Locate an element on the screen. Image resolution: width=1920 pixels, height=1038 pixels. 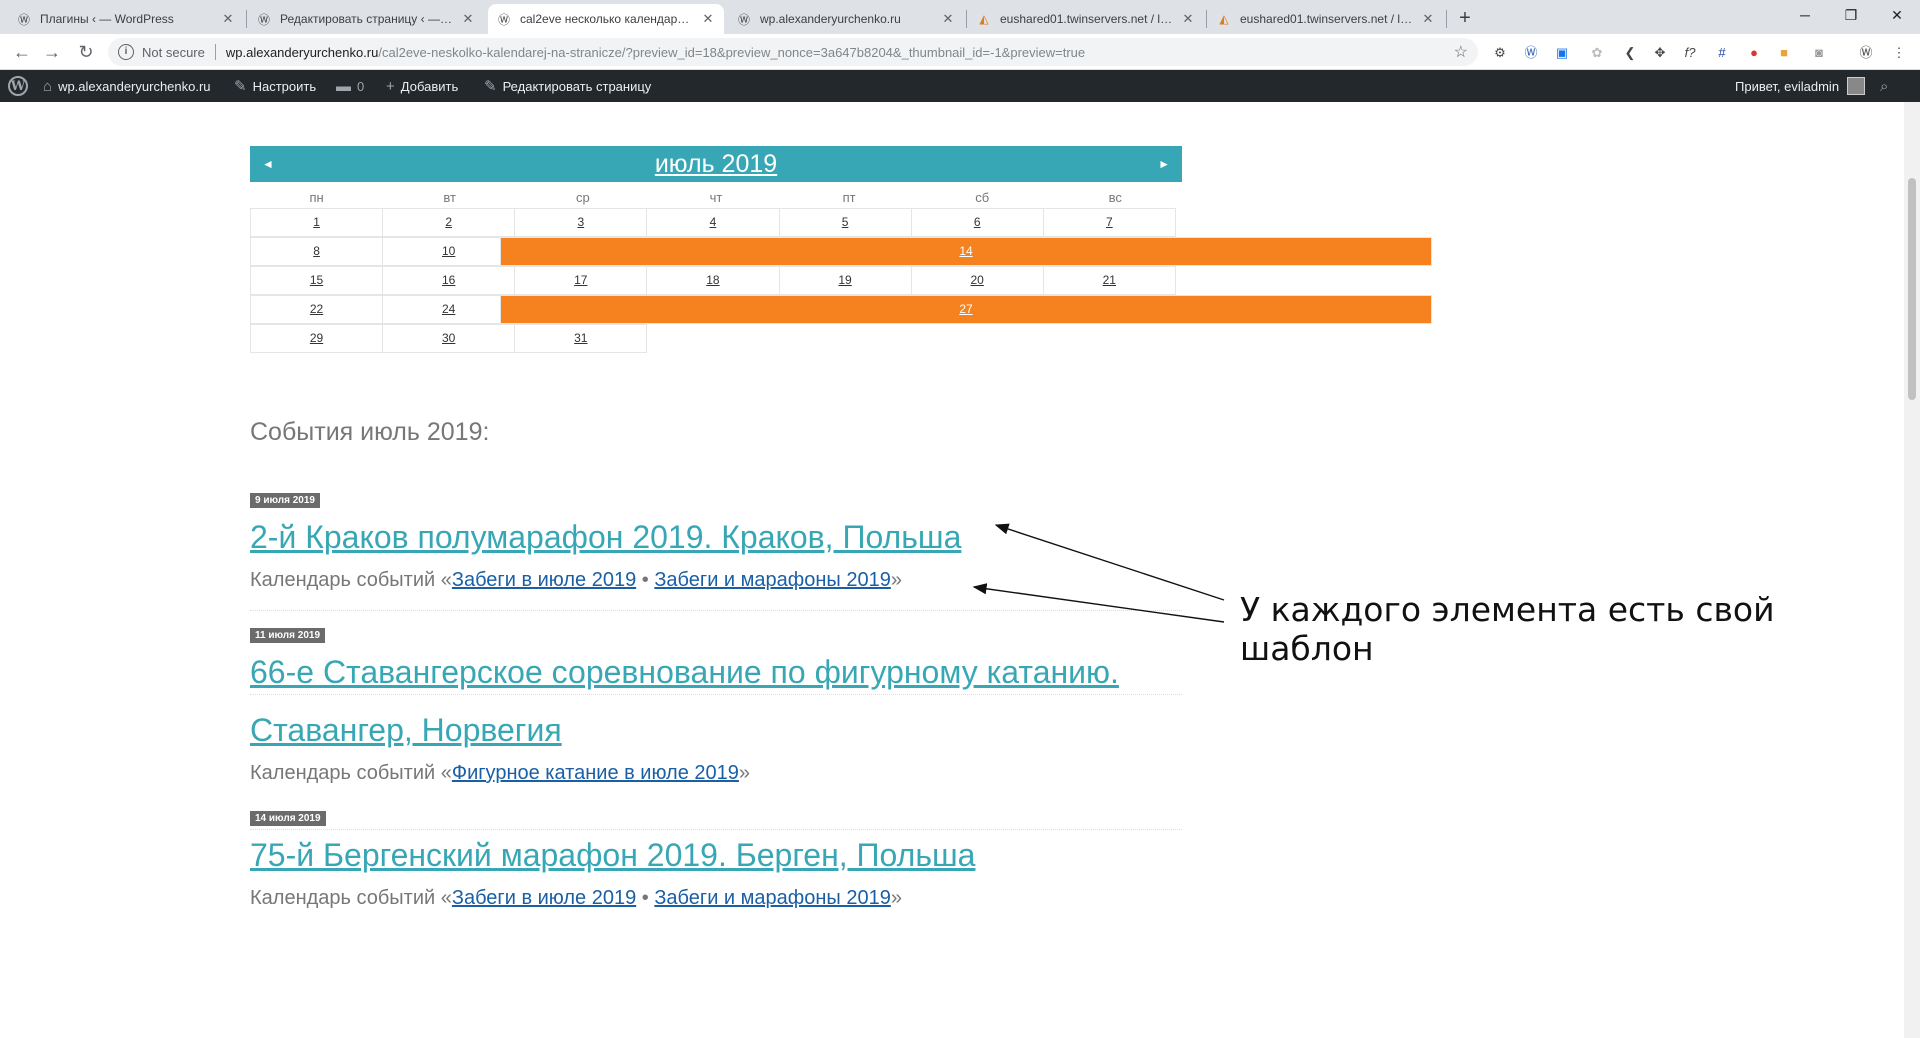
edit-page-link: ✎ Редактировать страницу is located at coordinates (567, 86).